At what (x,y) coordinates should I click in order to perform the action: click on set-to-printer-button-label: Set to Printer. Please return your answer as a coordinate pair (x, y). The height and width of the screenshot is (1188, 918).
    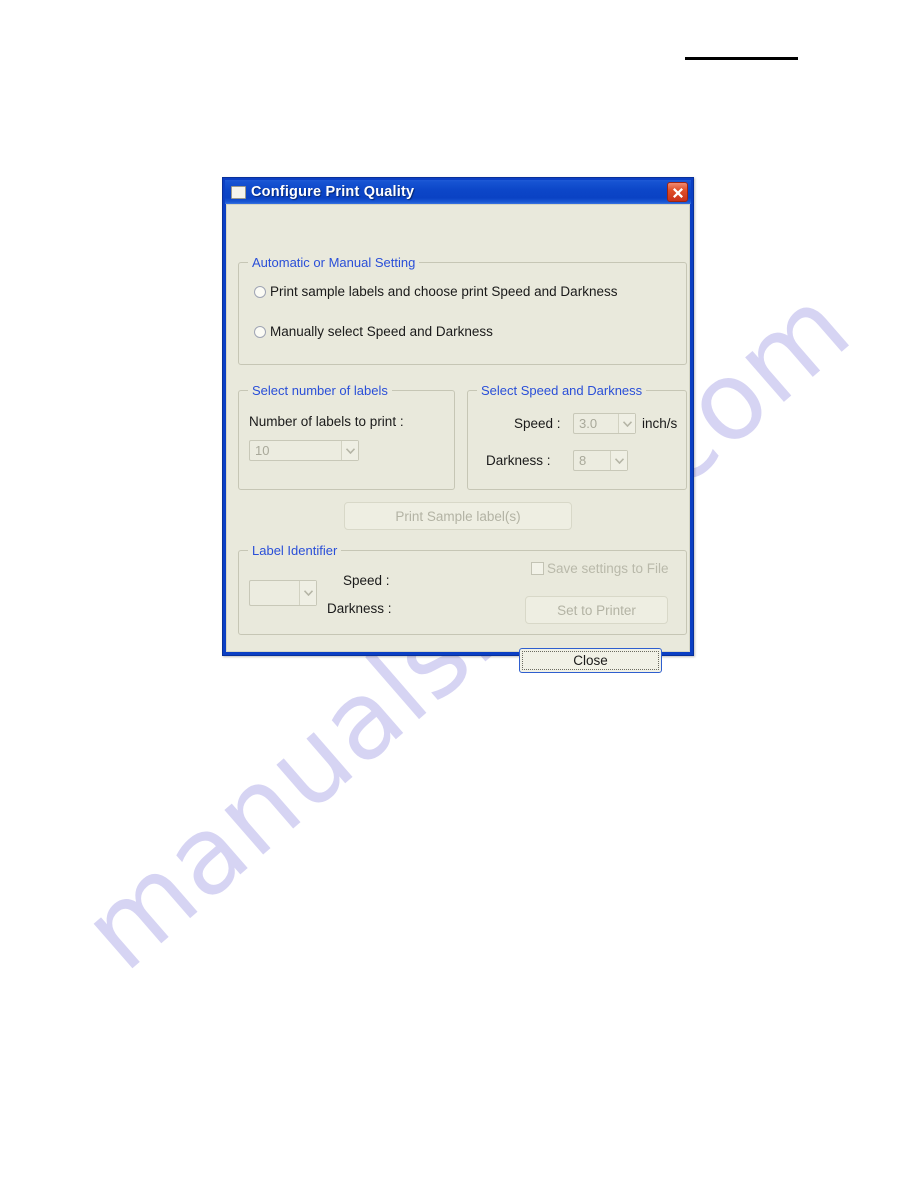
    Looking at the image, I should click on (596, 610).